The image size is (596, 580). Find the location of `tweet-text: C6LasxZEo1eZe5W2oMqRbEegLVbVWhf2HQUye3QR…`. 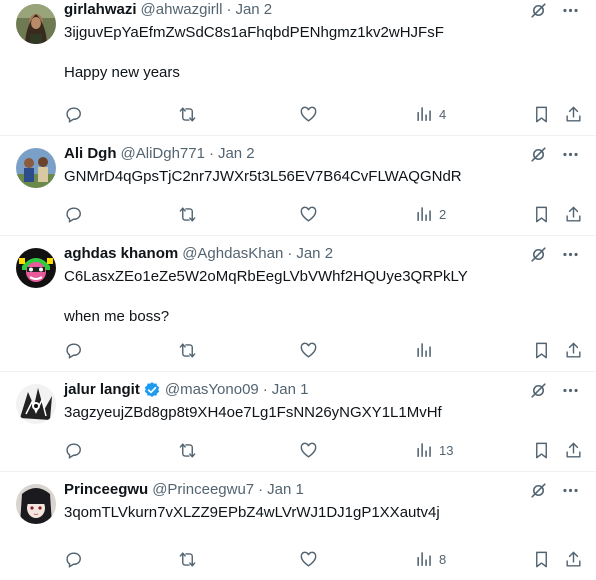

tweet-text: C6LasxZEo1eZe5W2oMqRbEegLVbVWhf2HQUye3QR… is located at coordinates (266, 296).